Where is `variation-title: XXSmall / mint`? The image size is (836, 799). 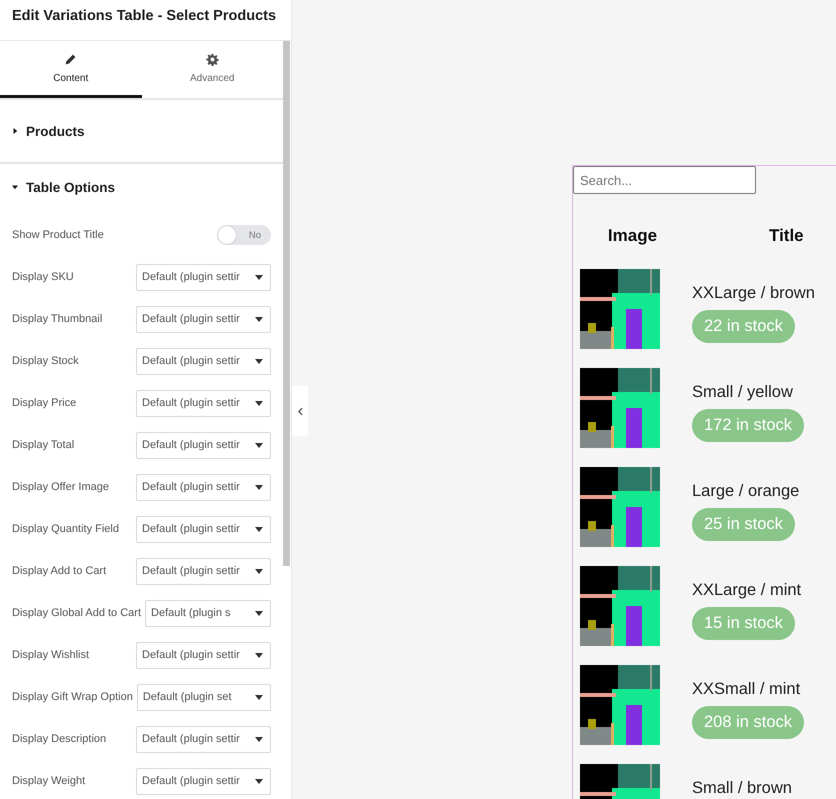 variation-title: XXSmall / mint is located at coordinates (746, 689).